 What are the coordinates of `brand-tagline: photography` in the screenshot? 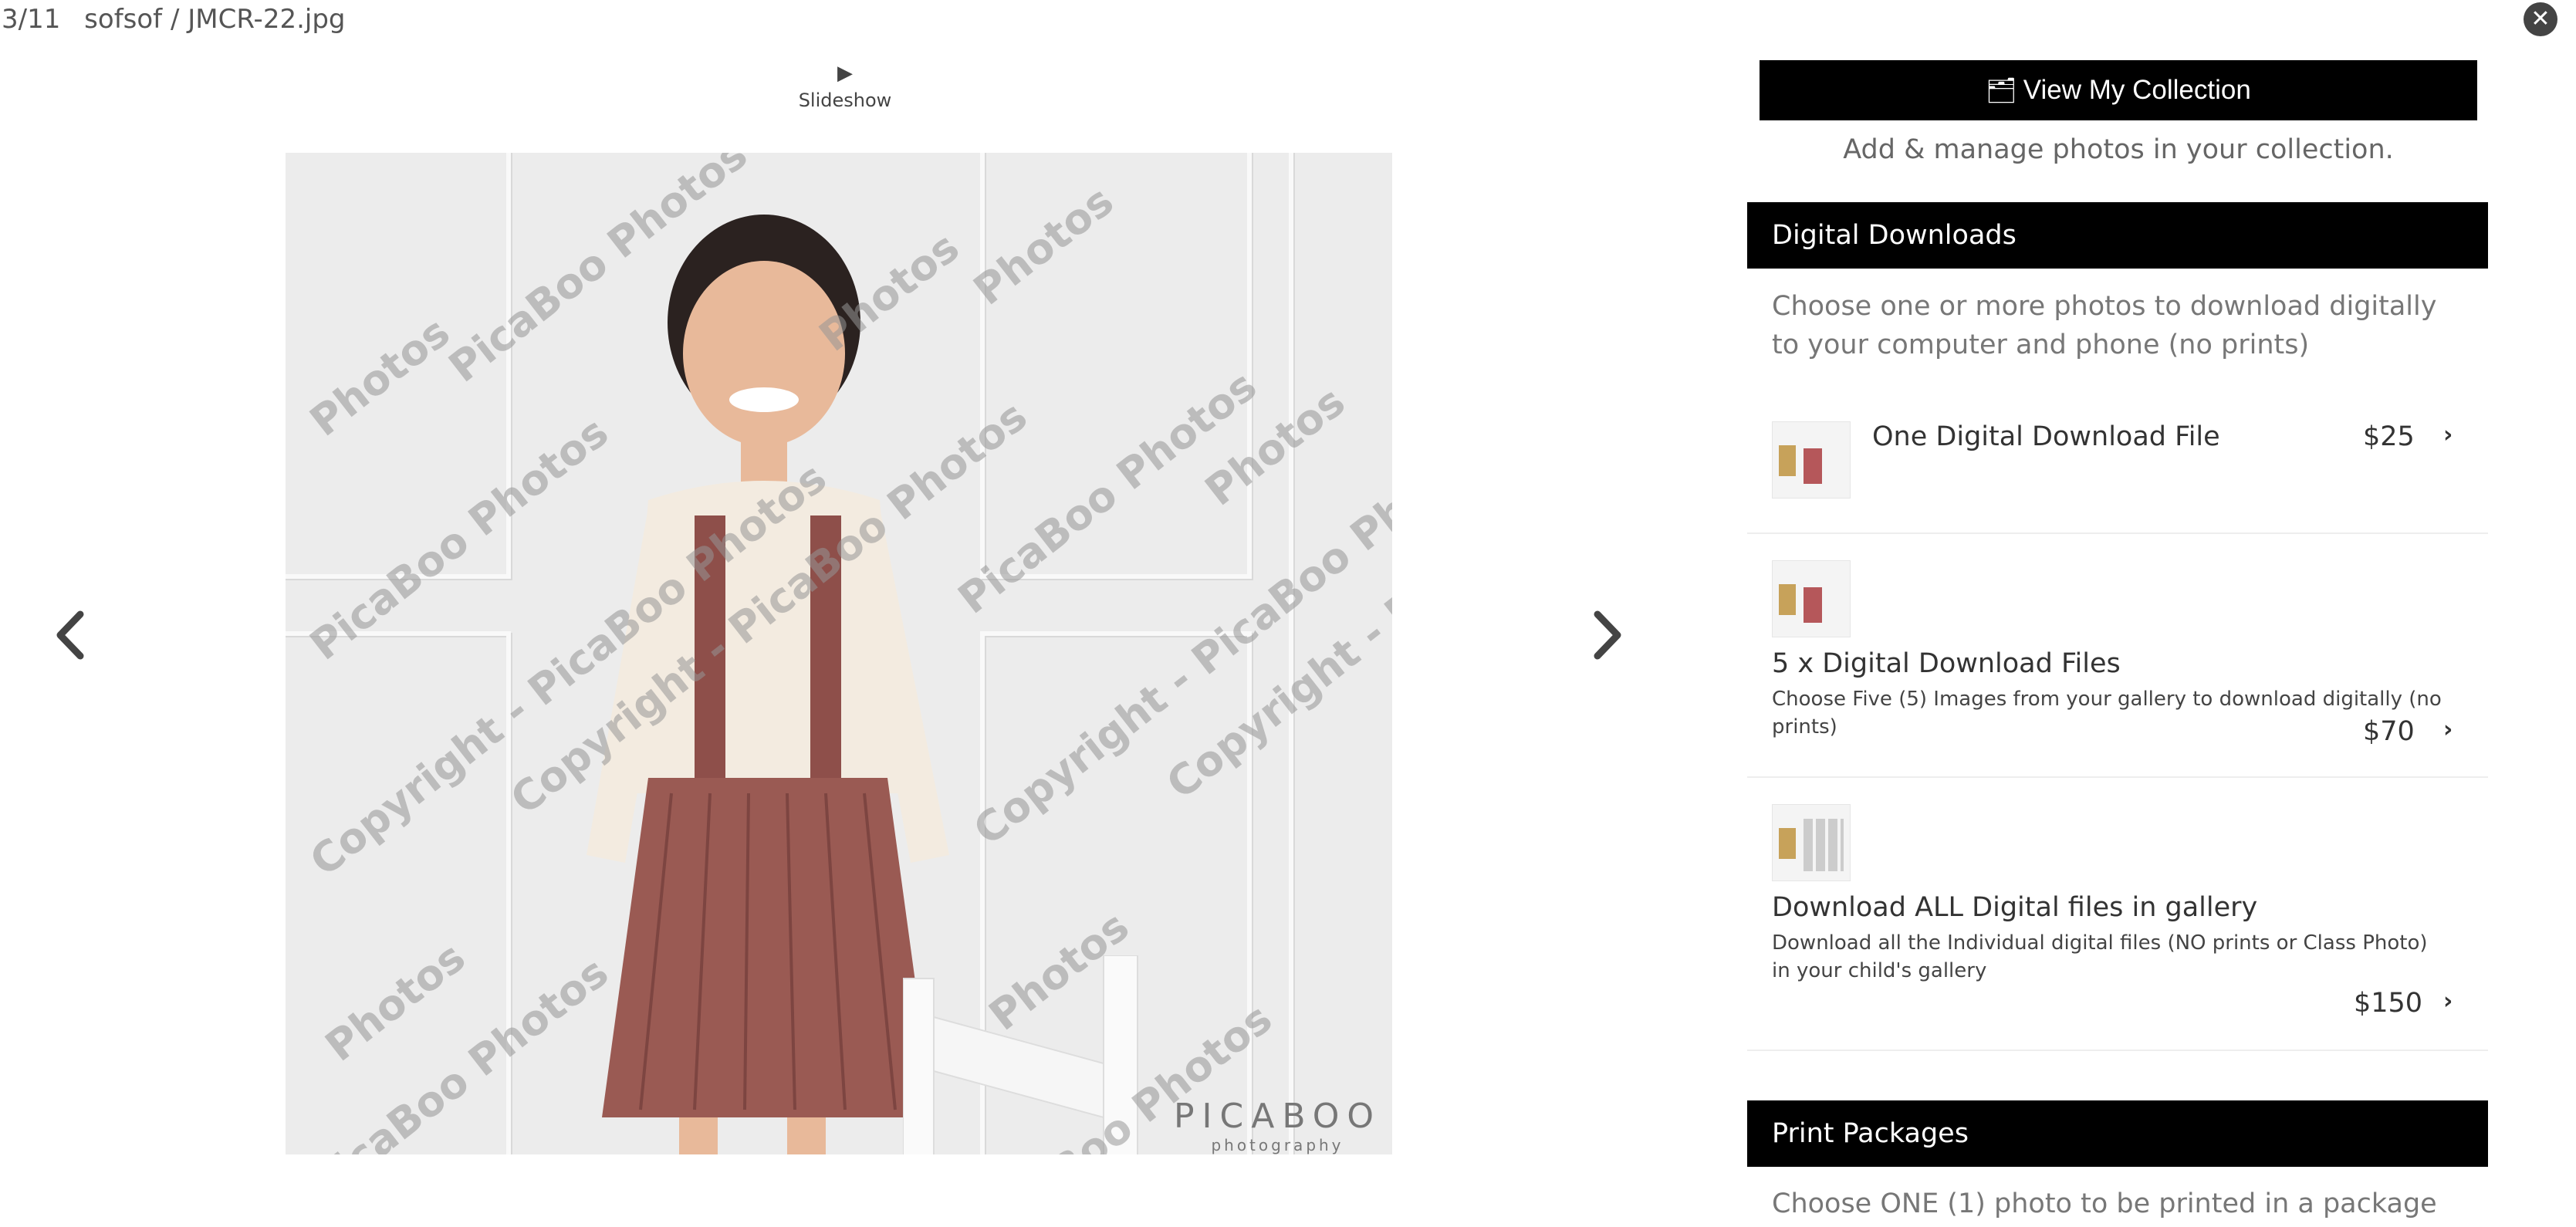 It's located at (1277, 1145).